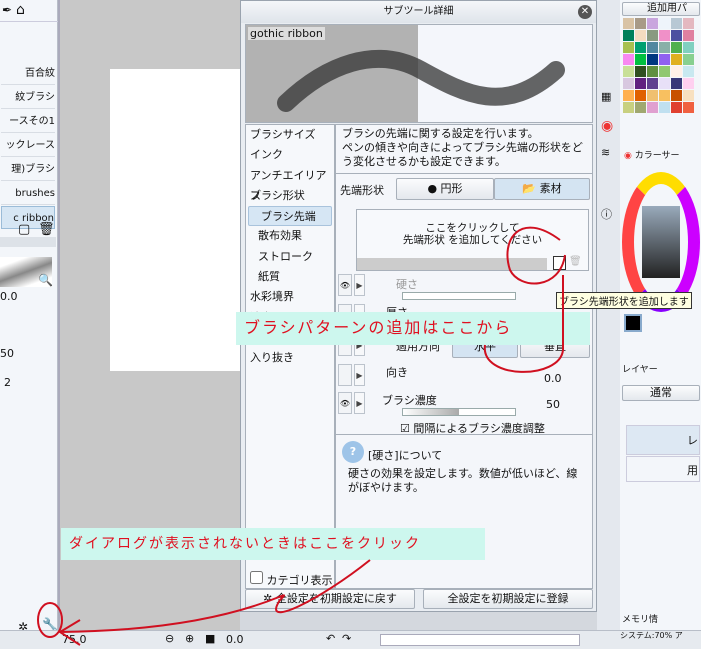  I want to click on delete-tip-icon: 🗑, so click(575, 263).